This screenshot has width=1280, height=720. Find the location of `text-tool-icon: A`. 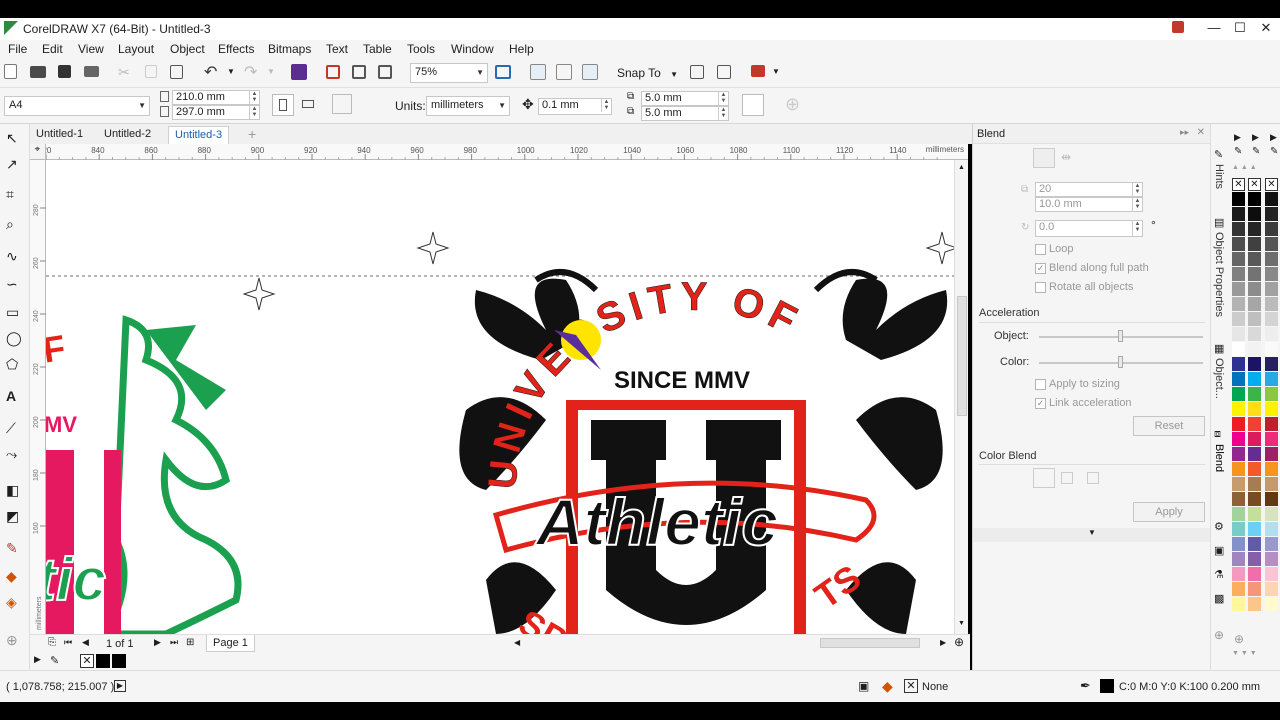

text-tool-icon: A is located at coordinates (15, 397).